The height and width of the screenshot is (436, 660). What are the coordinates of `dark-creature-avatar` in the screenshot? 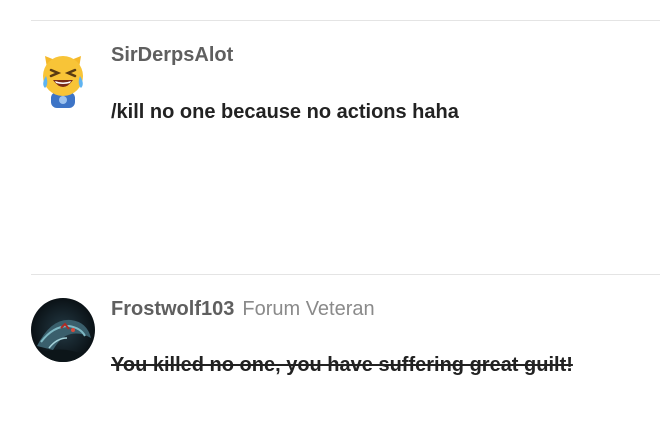 It's located at (63, 330).